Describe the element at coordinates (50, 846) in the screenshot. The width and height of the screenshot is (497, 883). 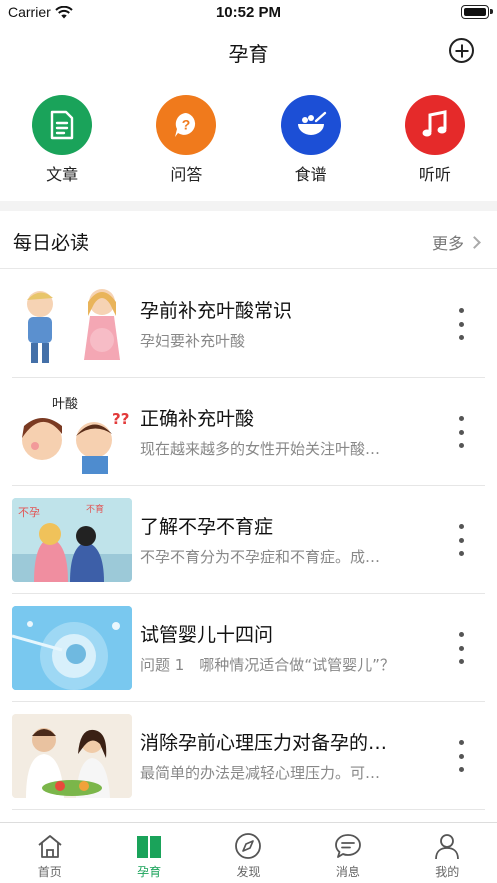
I see `home-icon` at that location.